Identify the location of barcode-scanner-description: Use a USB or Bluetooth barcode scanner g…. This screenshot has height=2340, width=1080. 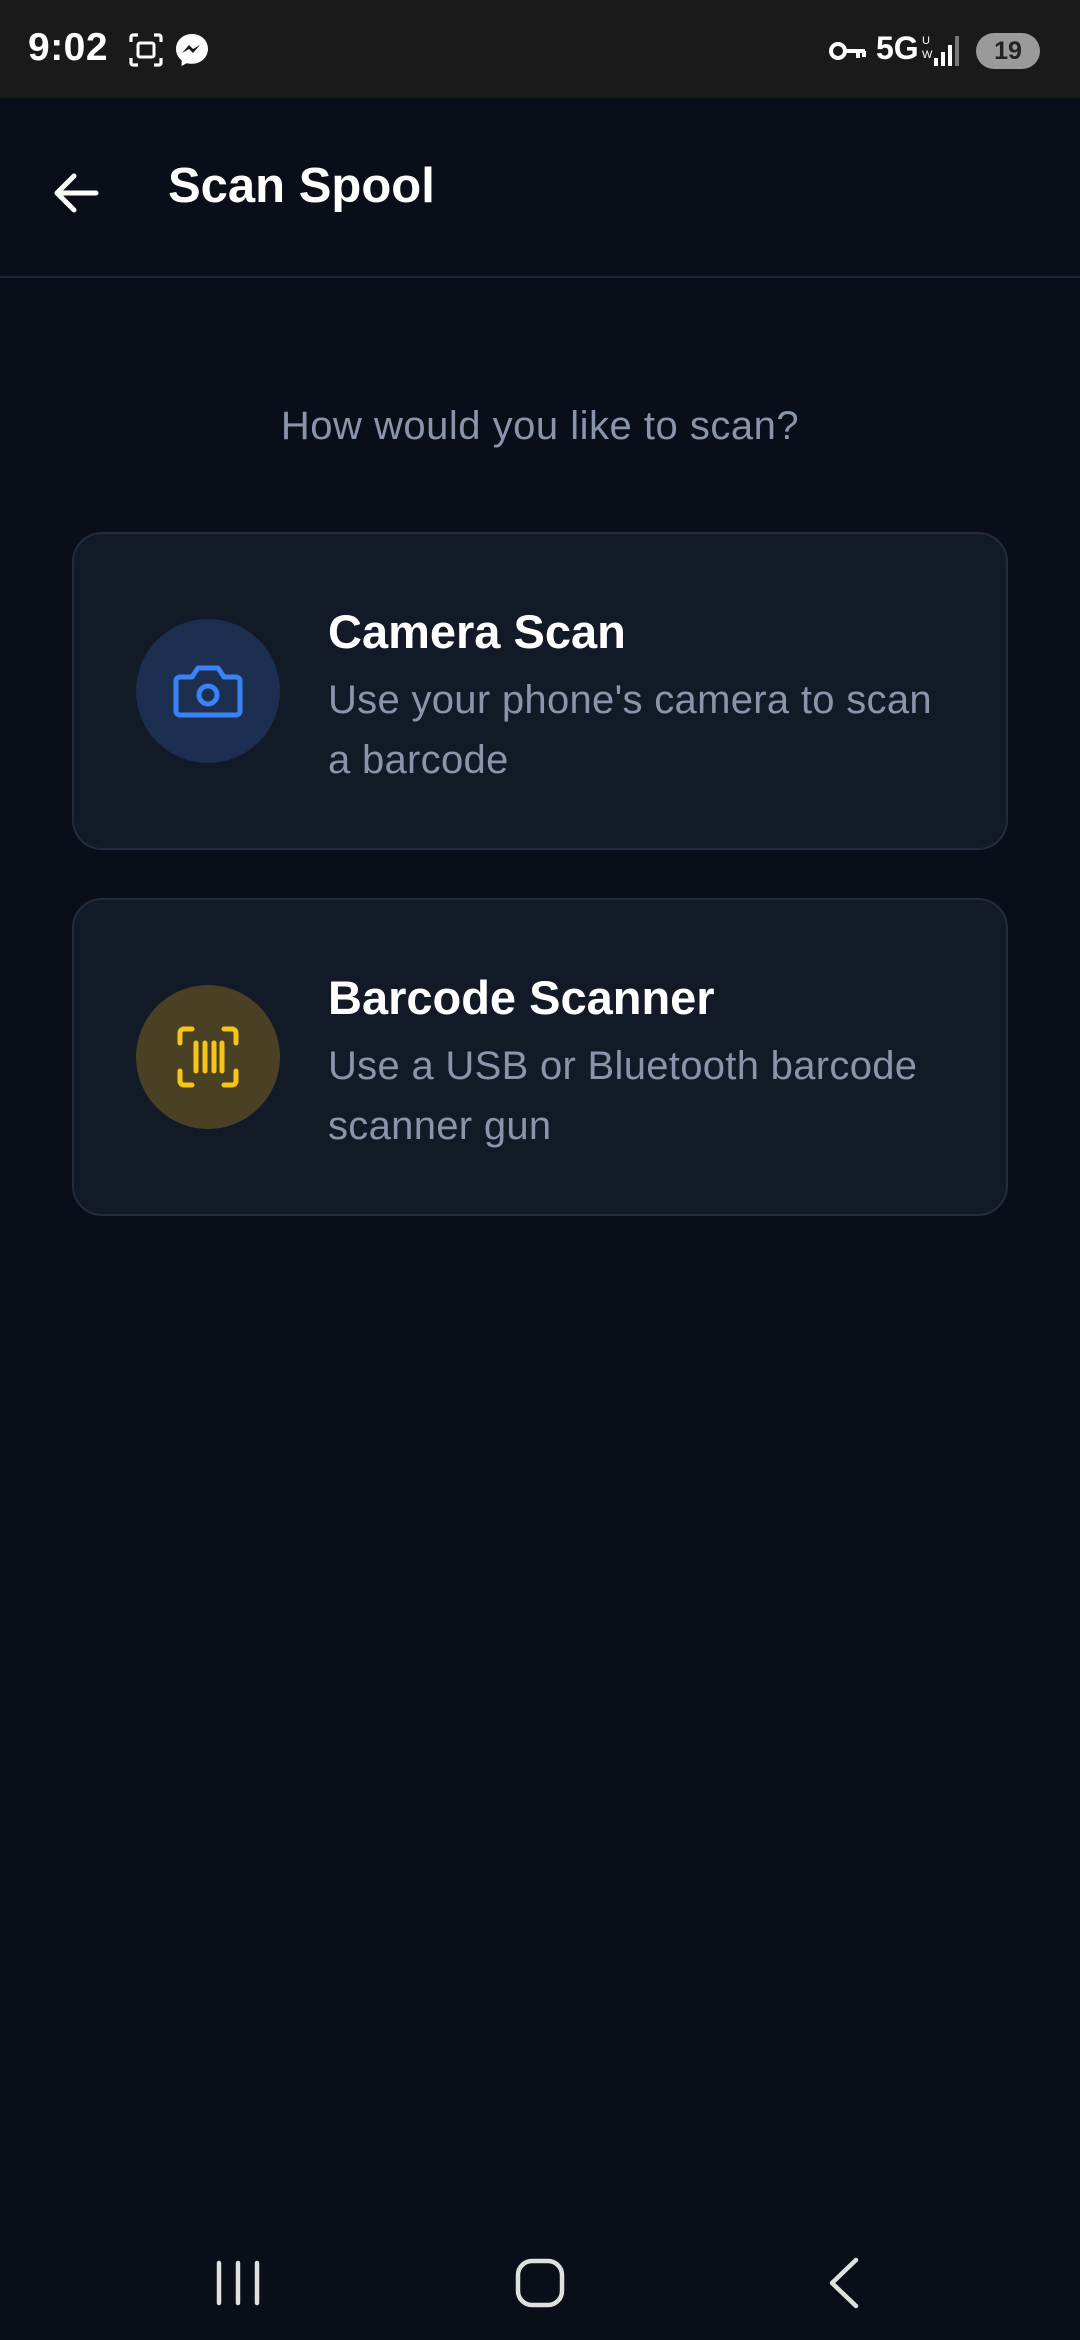
(623, 1096).